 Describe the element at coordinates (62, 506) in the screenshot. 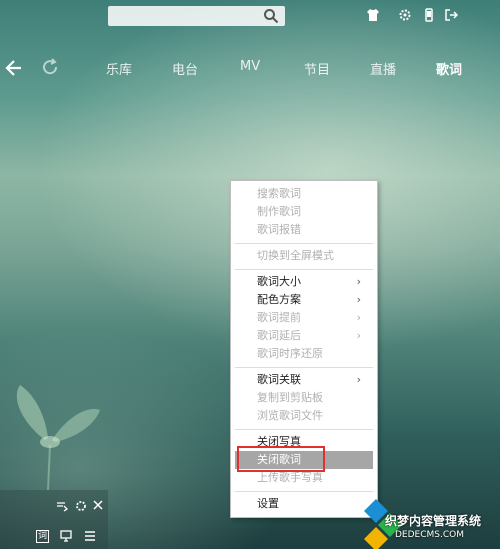

I see `playlist-icon` at that location.